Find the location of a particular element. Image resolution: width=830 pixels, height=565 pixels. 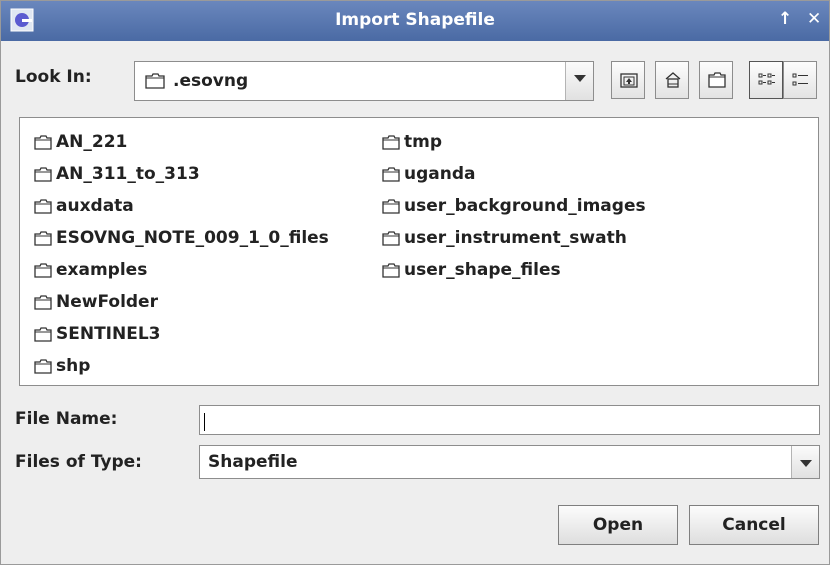

file-name: user_background_images is located at coordinates (525, 206).